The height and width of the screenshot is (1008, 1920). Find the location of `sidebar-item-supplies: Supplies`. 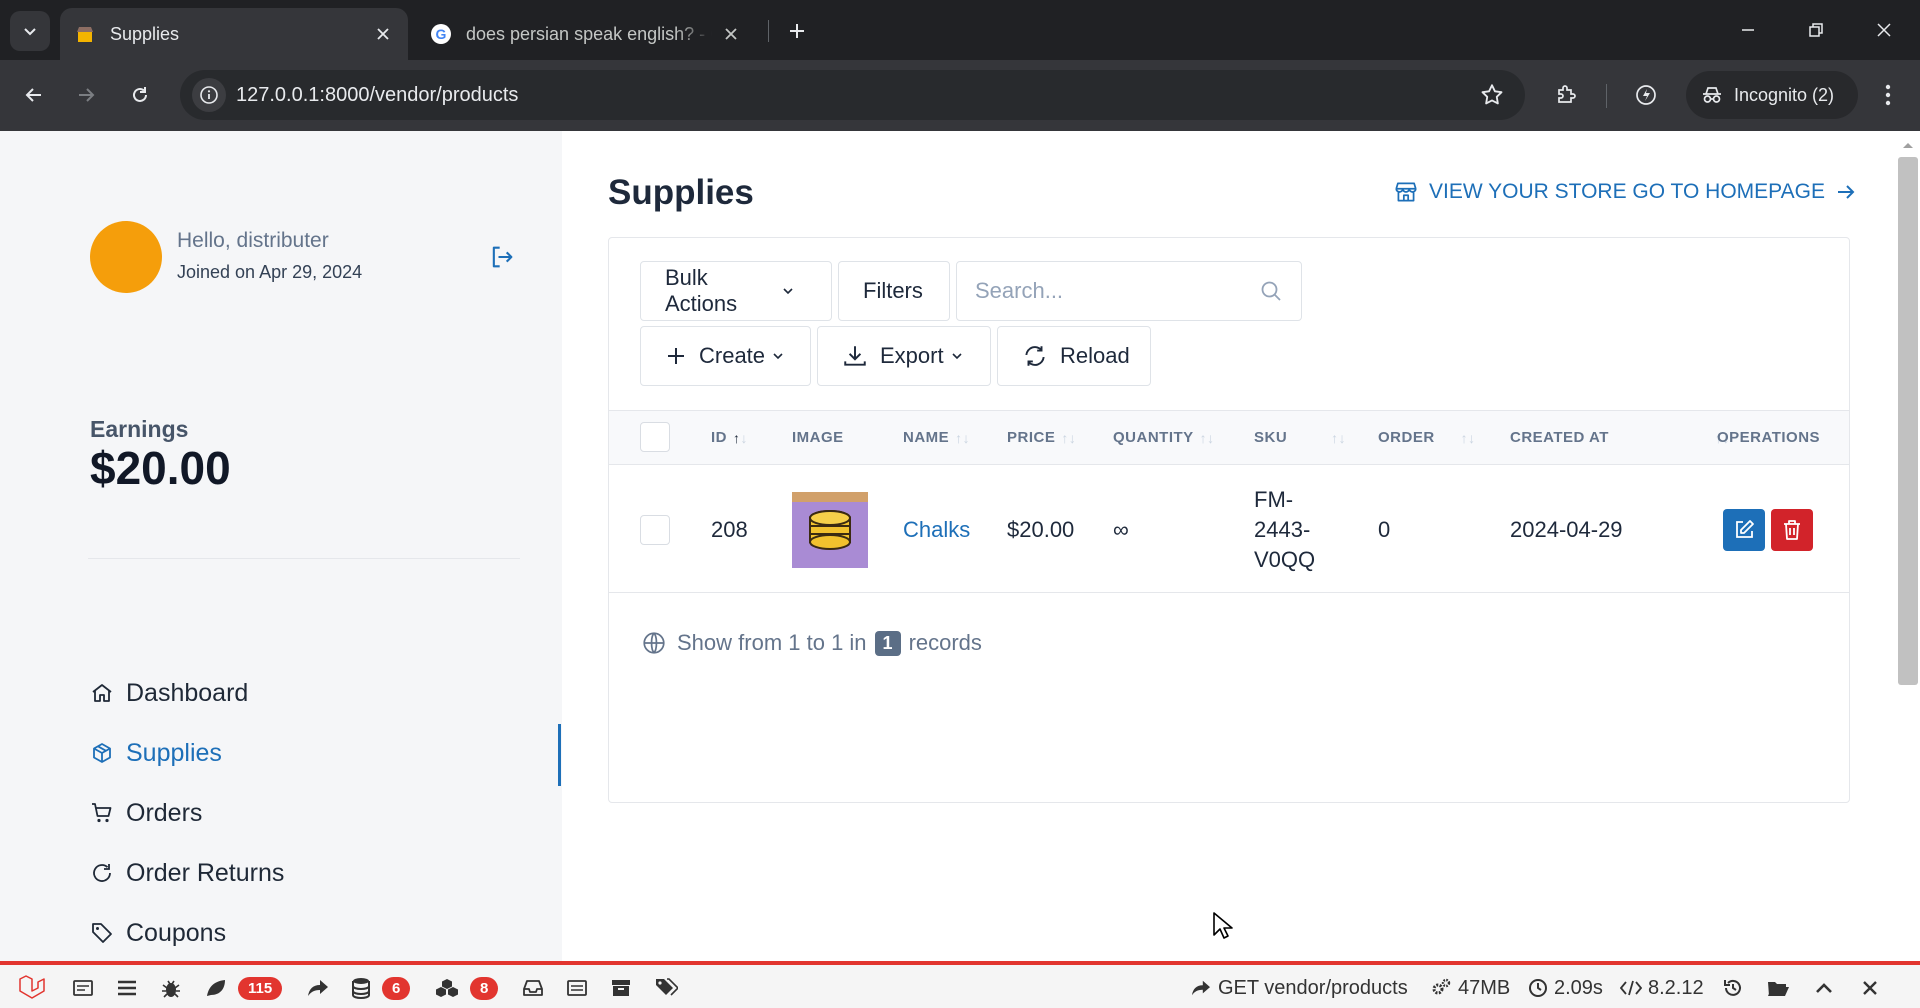

sidebar-item-supplies: Supplies is located at coordinates (156, 753).